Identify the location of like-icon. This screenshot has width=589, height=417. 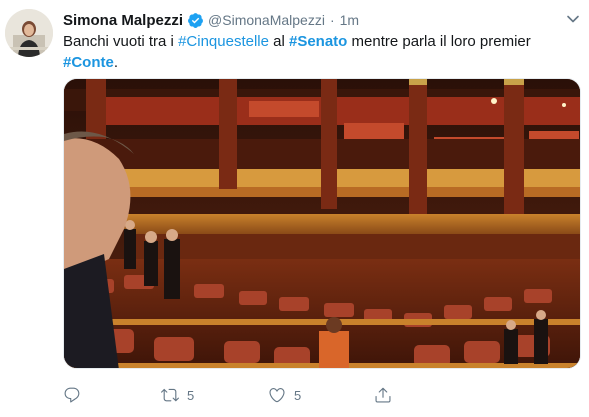
(277, 395).